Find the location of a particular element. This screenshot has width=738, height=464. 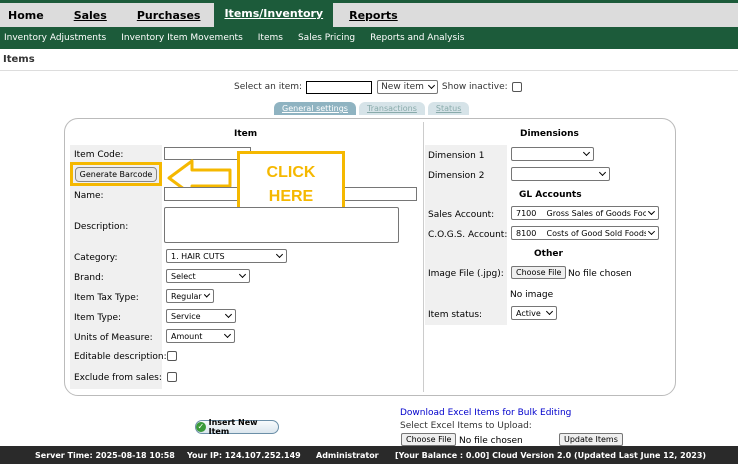

dimension-1-select is located at coordinates (552, 154).